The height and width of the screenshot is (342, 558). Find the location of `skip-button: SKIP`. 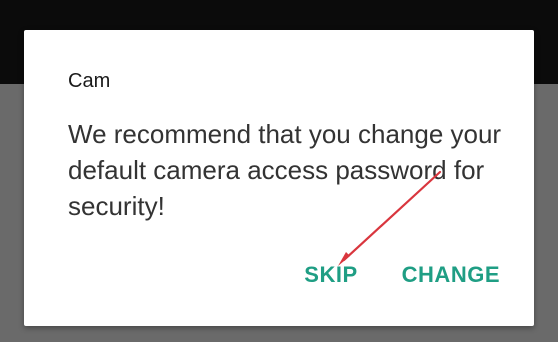

skip-button: SKIP is located at coordinates (330, 275).